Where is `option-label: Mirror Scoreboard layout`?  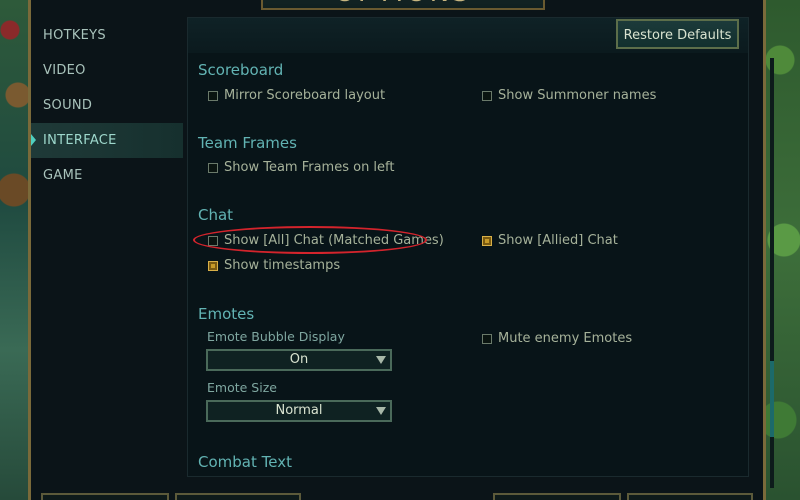
option-label: Mirror Scoreboard layout is located at coordinates (305, 95).